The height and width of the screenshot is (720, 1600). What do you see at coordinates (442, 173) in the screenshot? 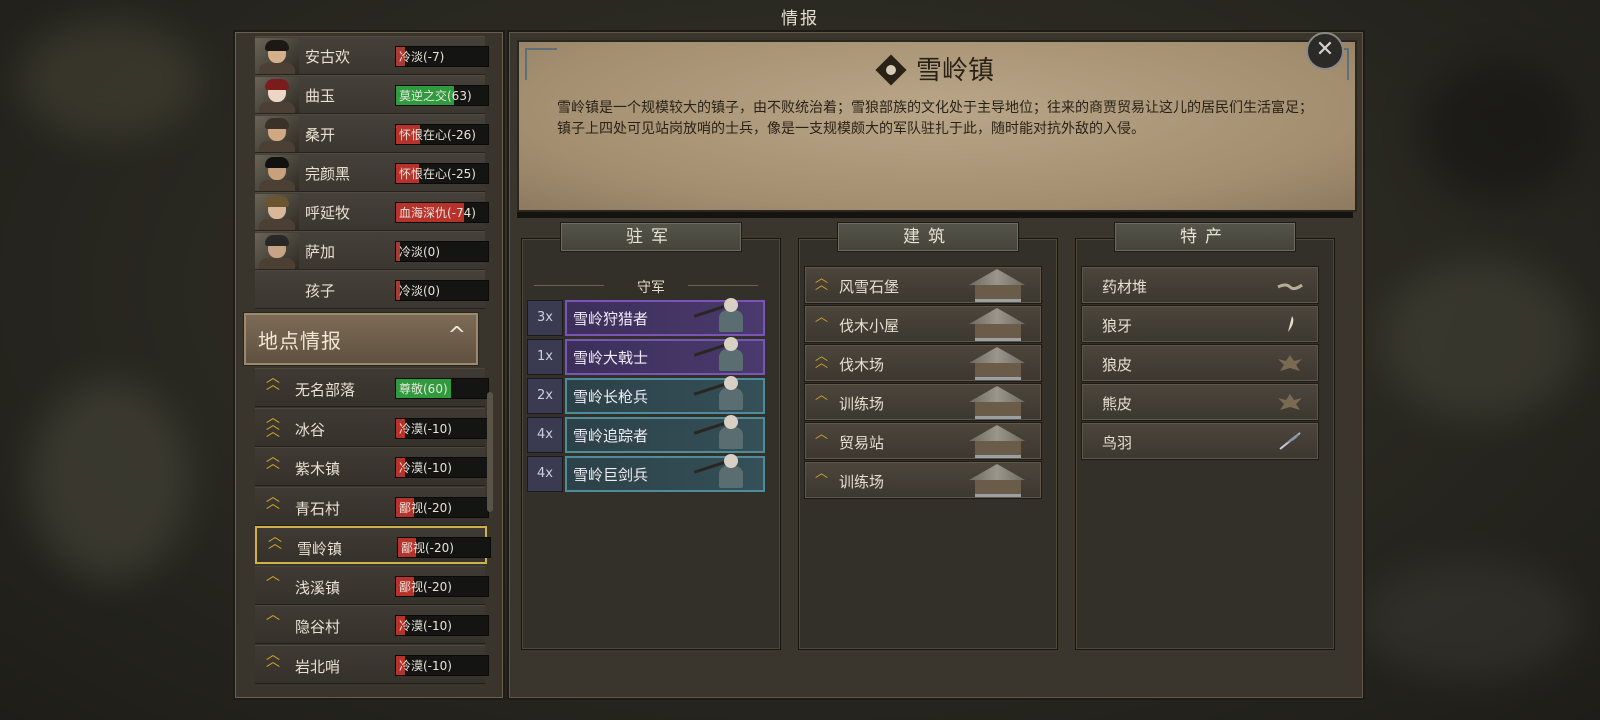
I see `relation-bar: 怀恨在心(-25)` at bounding box center [442, 173].